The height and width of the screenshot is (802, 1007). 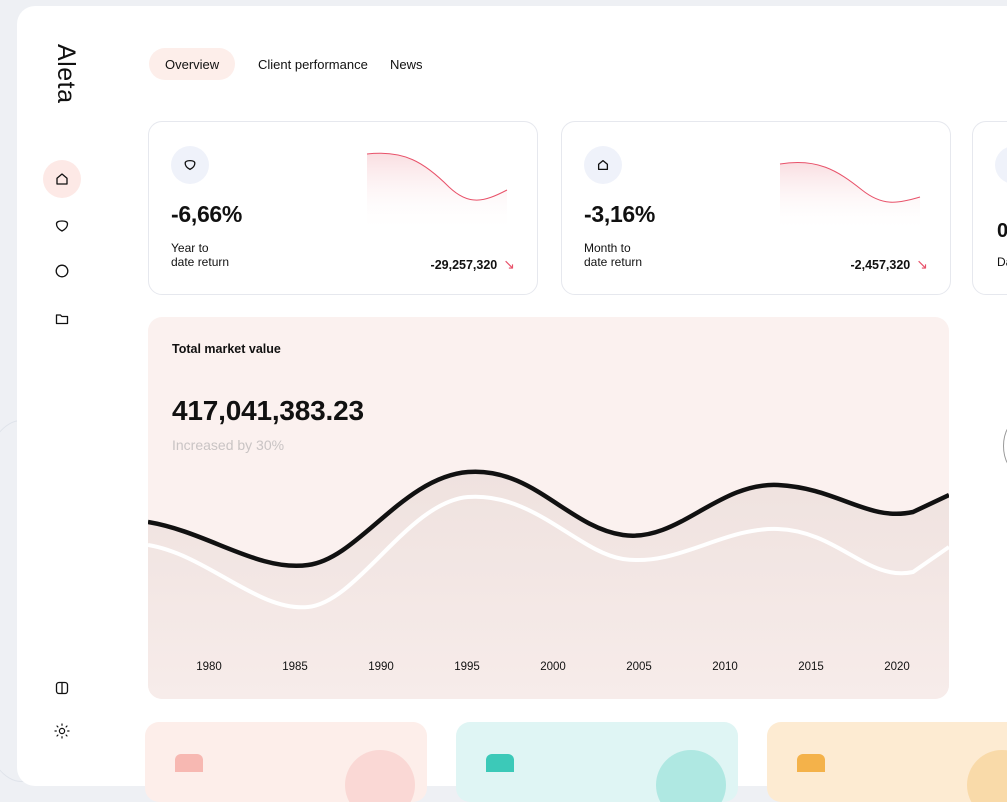 What do you see at coordinates (756, 208) in the screenshot?
I see `mtd-return-card: -3,16% Month to date return -2,457,320 ↘` at bounding box center [756, 208].